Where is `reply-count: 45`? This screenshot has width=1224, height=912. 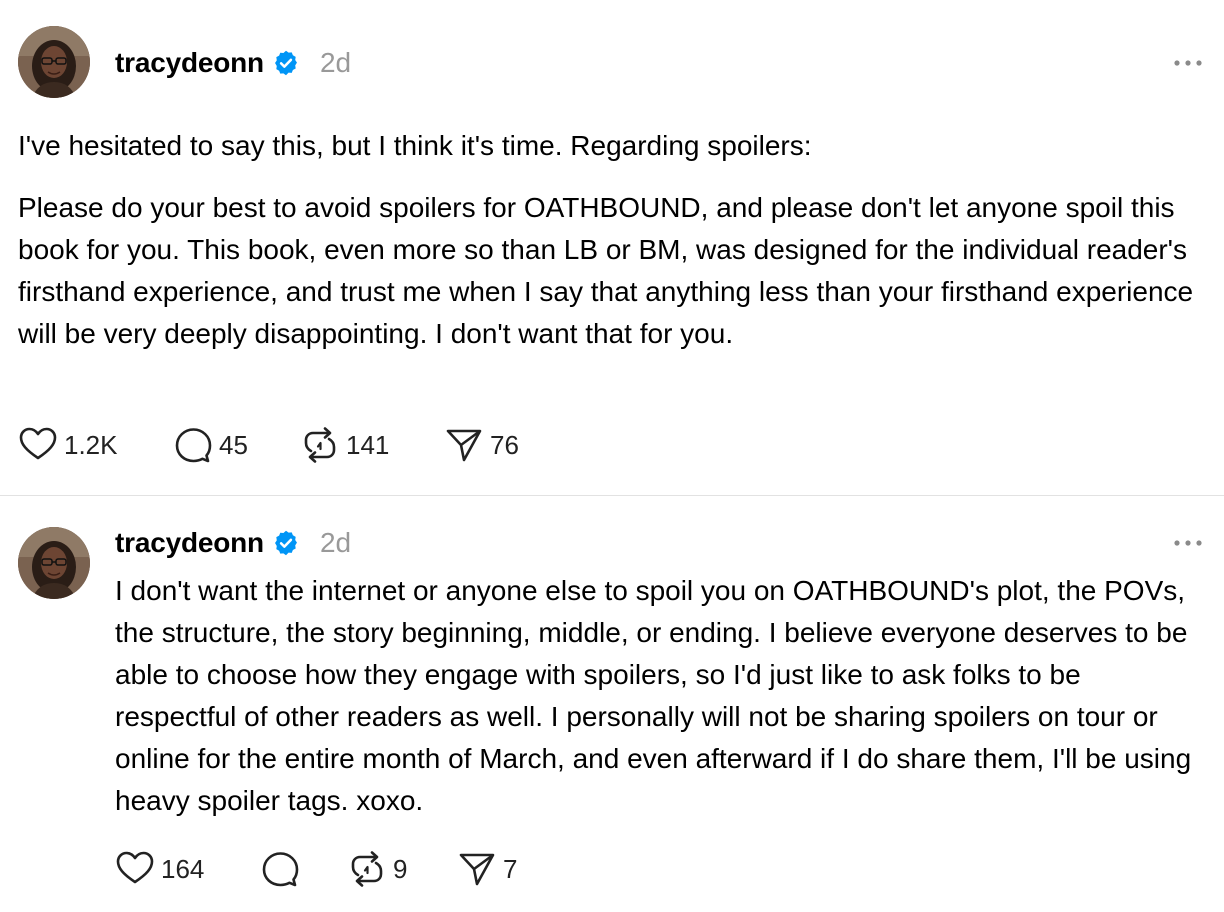 reply-count: 45 is located at coordinates (233, 444).